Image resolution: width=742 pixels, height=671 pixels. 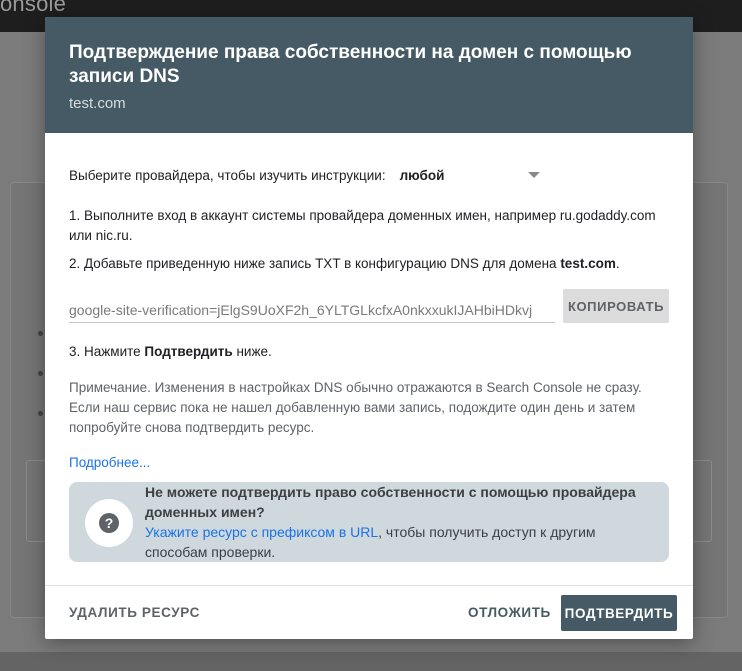 I want to click on step-3: 3. Нажмите Подтвердить ниже., so click(x=369, y=352).